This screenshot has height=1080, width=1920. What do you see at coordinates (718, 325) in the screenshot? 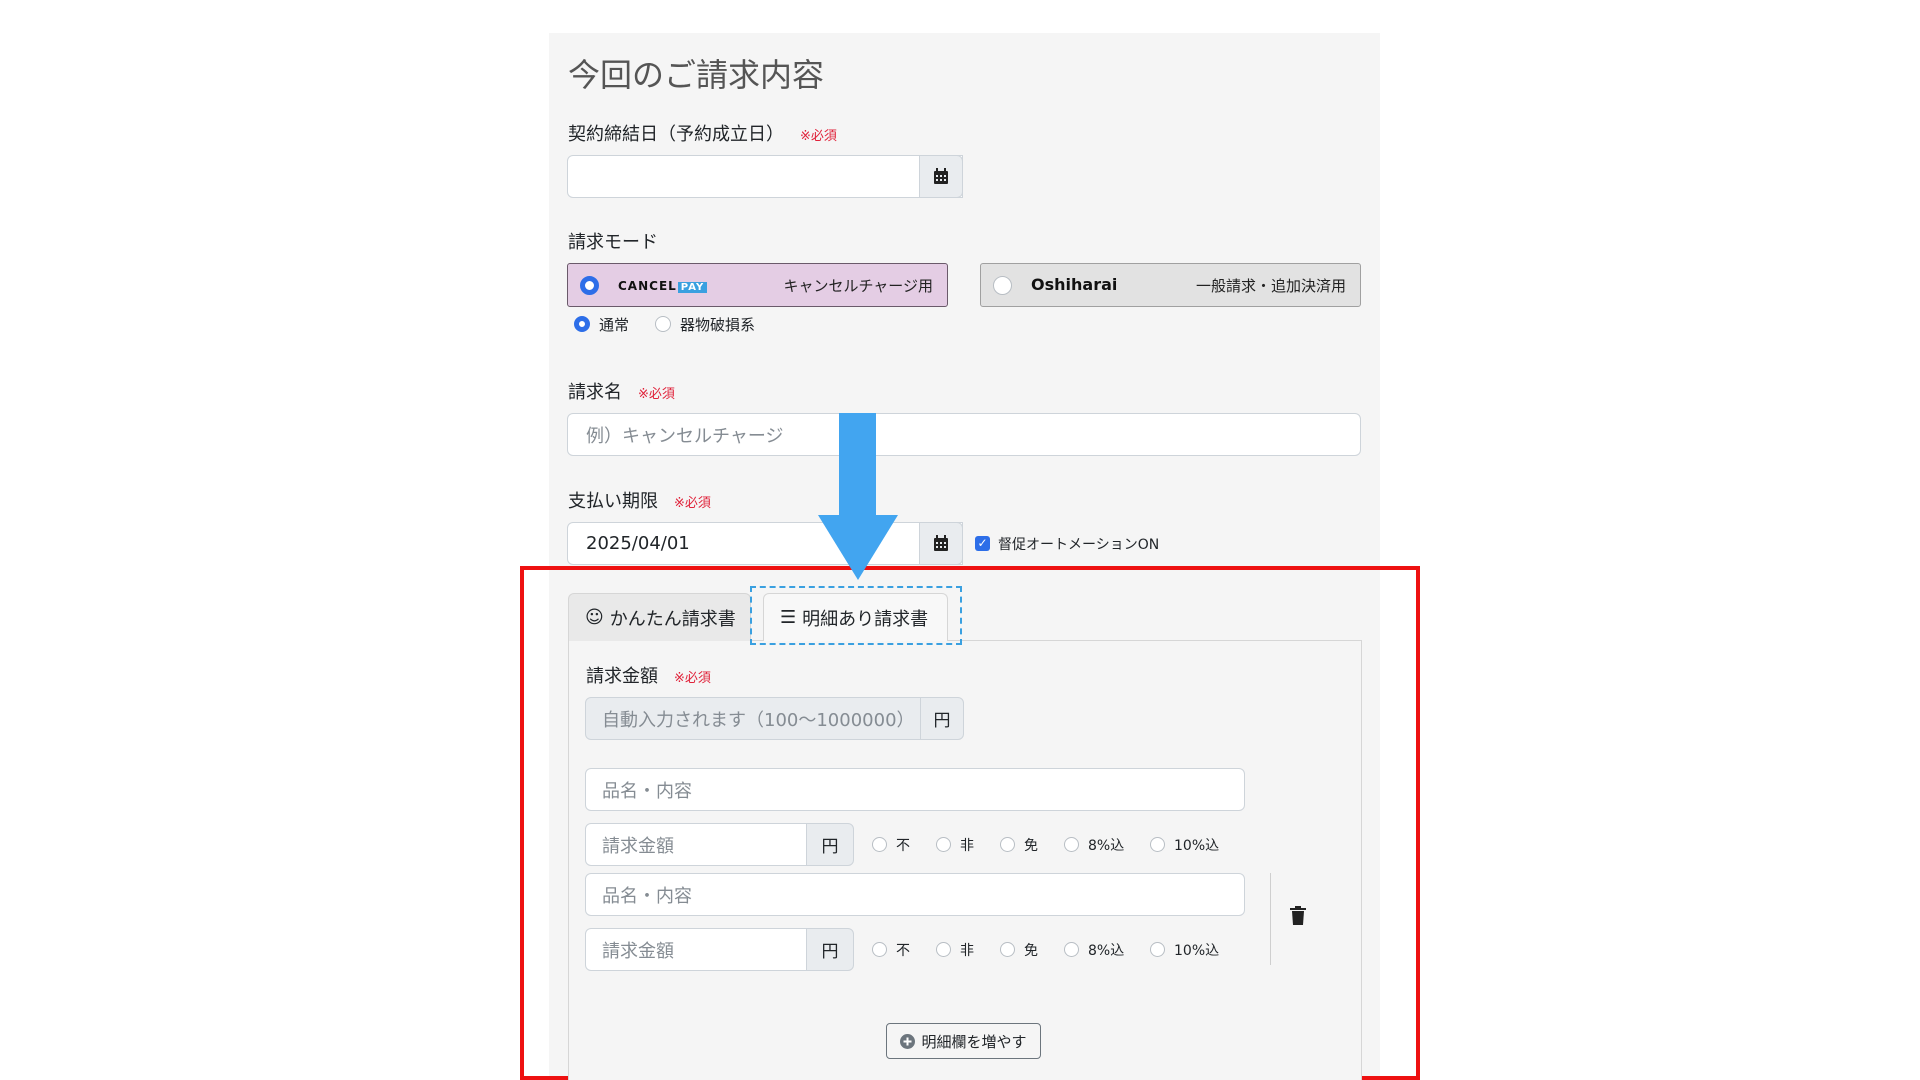
I see `damage-label: 器物破損系` at bounding box center [718, 325].